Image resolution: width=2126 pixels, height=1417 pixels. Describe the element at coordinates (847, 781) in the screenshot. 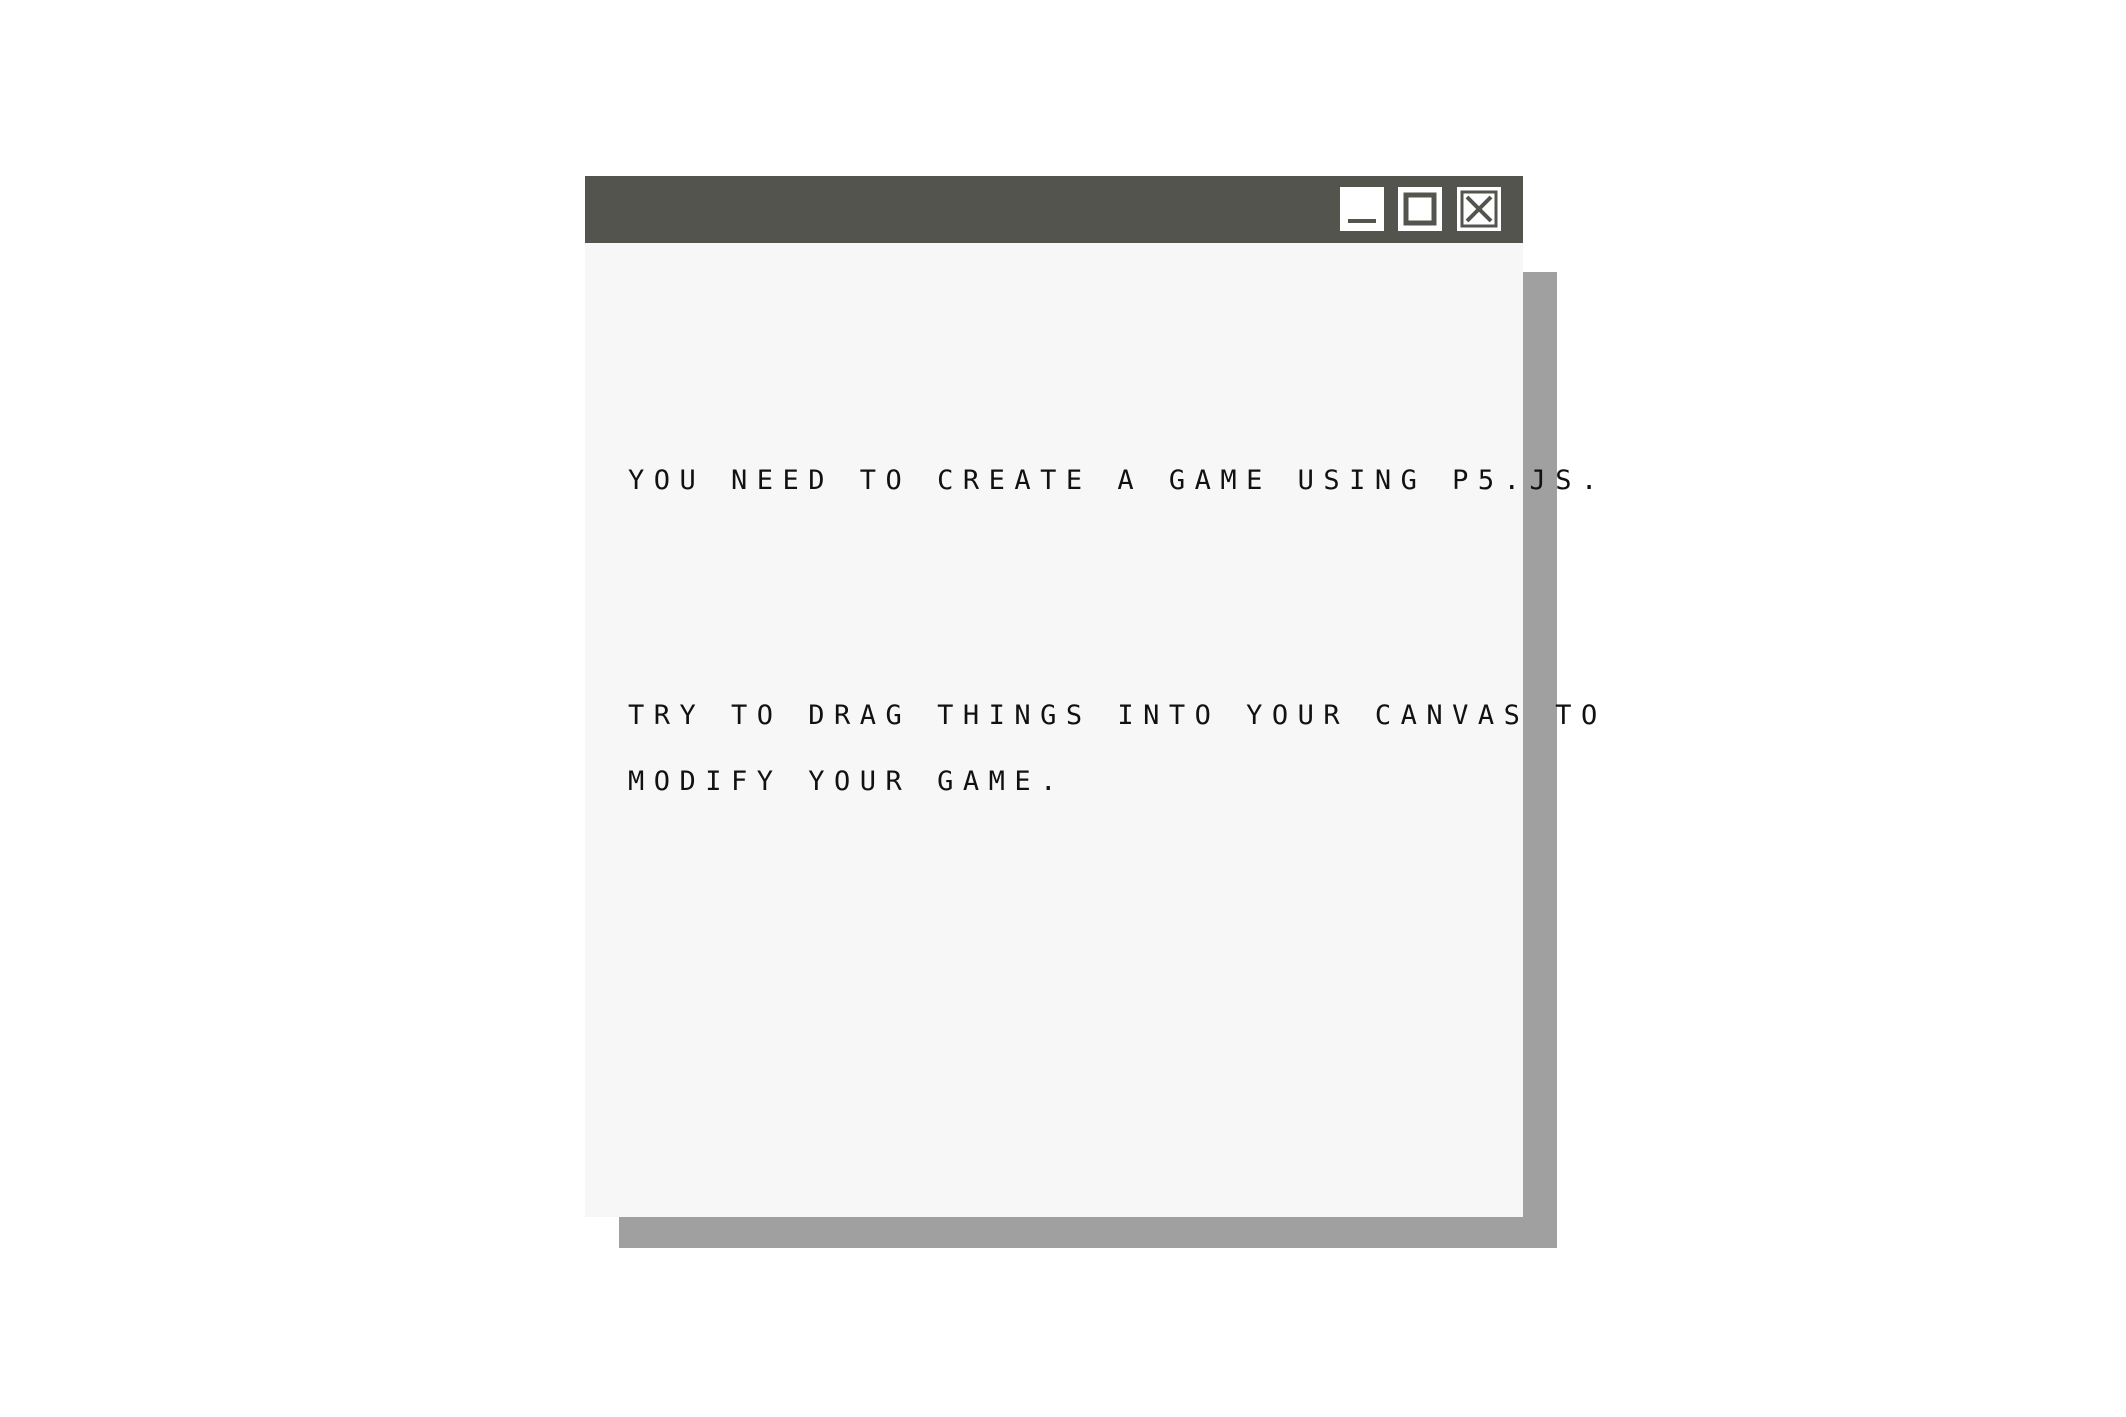

I see `instruction-line: MODIFY YOUR GAME.` at that location.